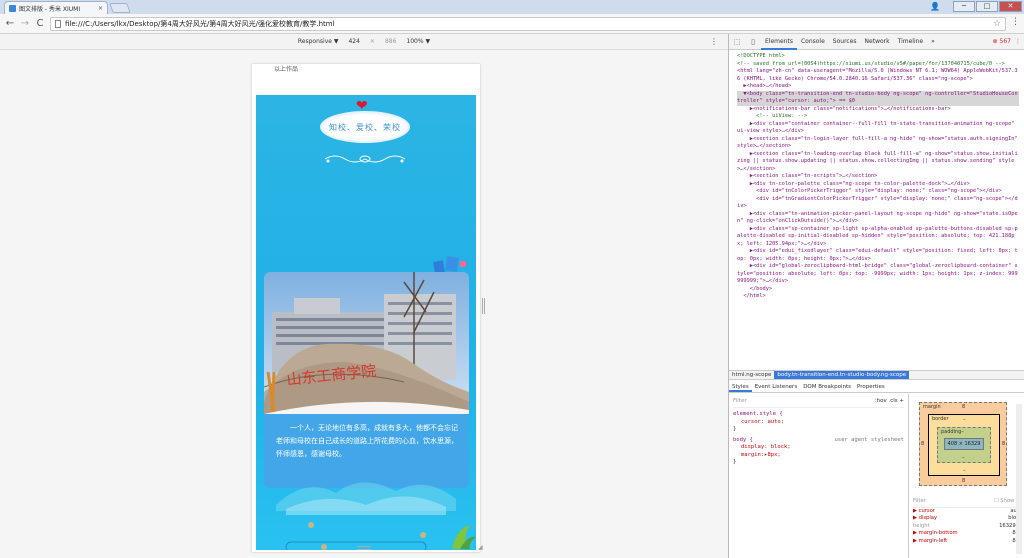  What do you see at coordinates (776, 387) in the screenshot?
I see `tab-event-listeners: Event Listeners` at bounding box center [776, 387].